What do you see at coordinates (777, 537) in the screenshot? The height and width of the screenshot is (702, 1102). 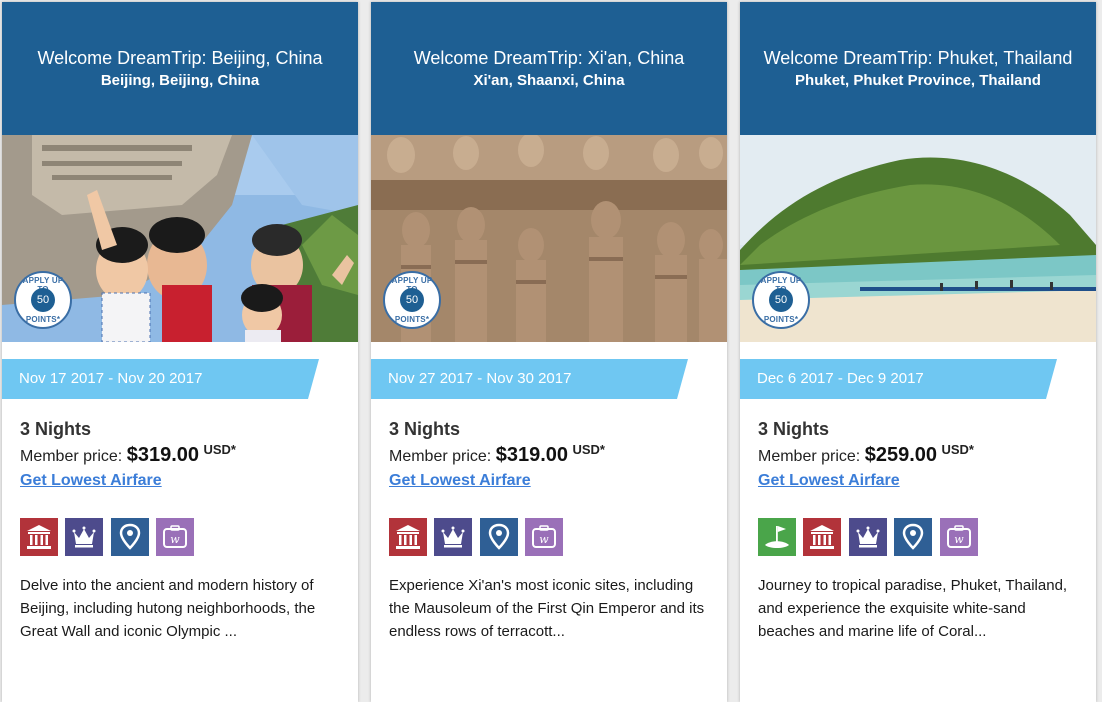 I see `golf-icon` at bounding box center [777, 537].